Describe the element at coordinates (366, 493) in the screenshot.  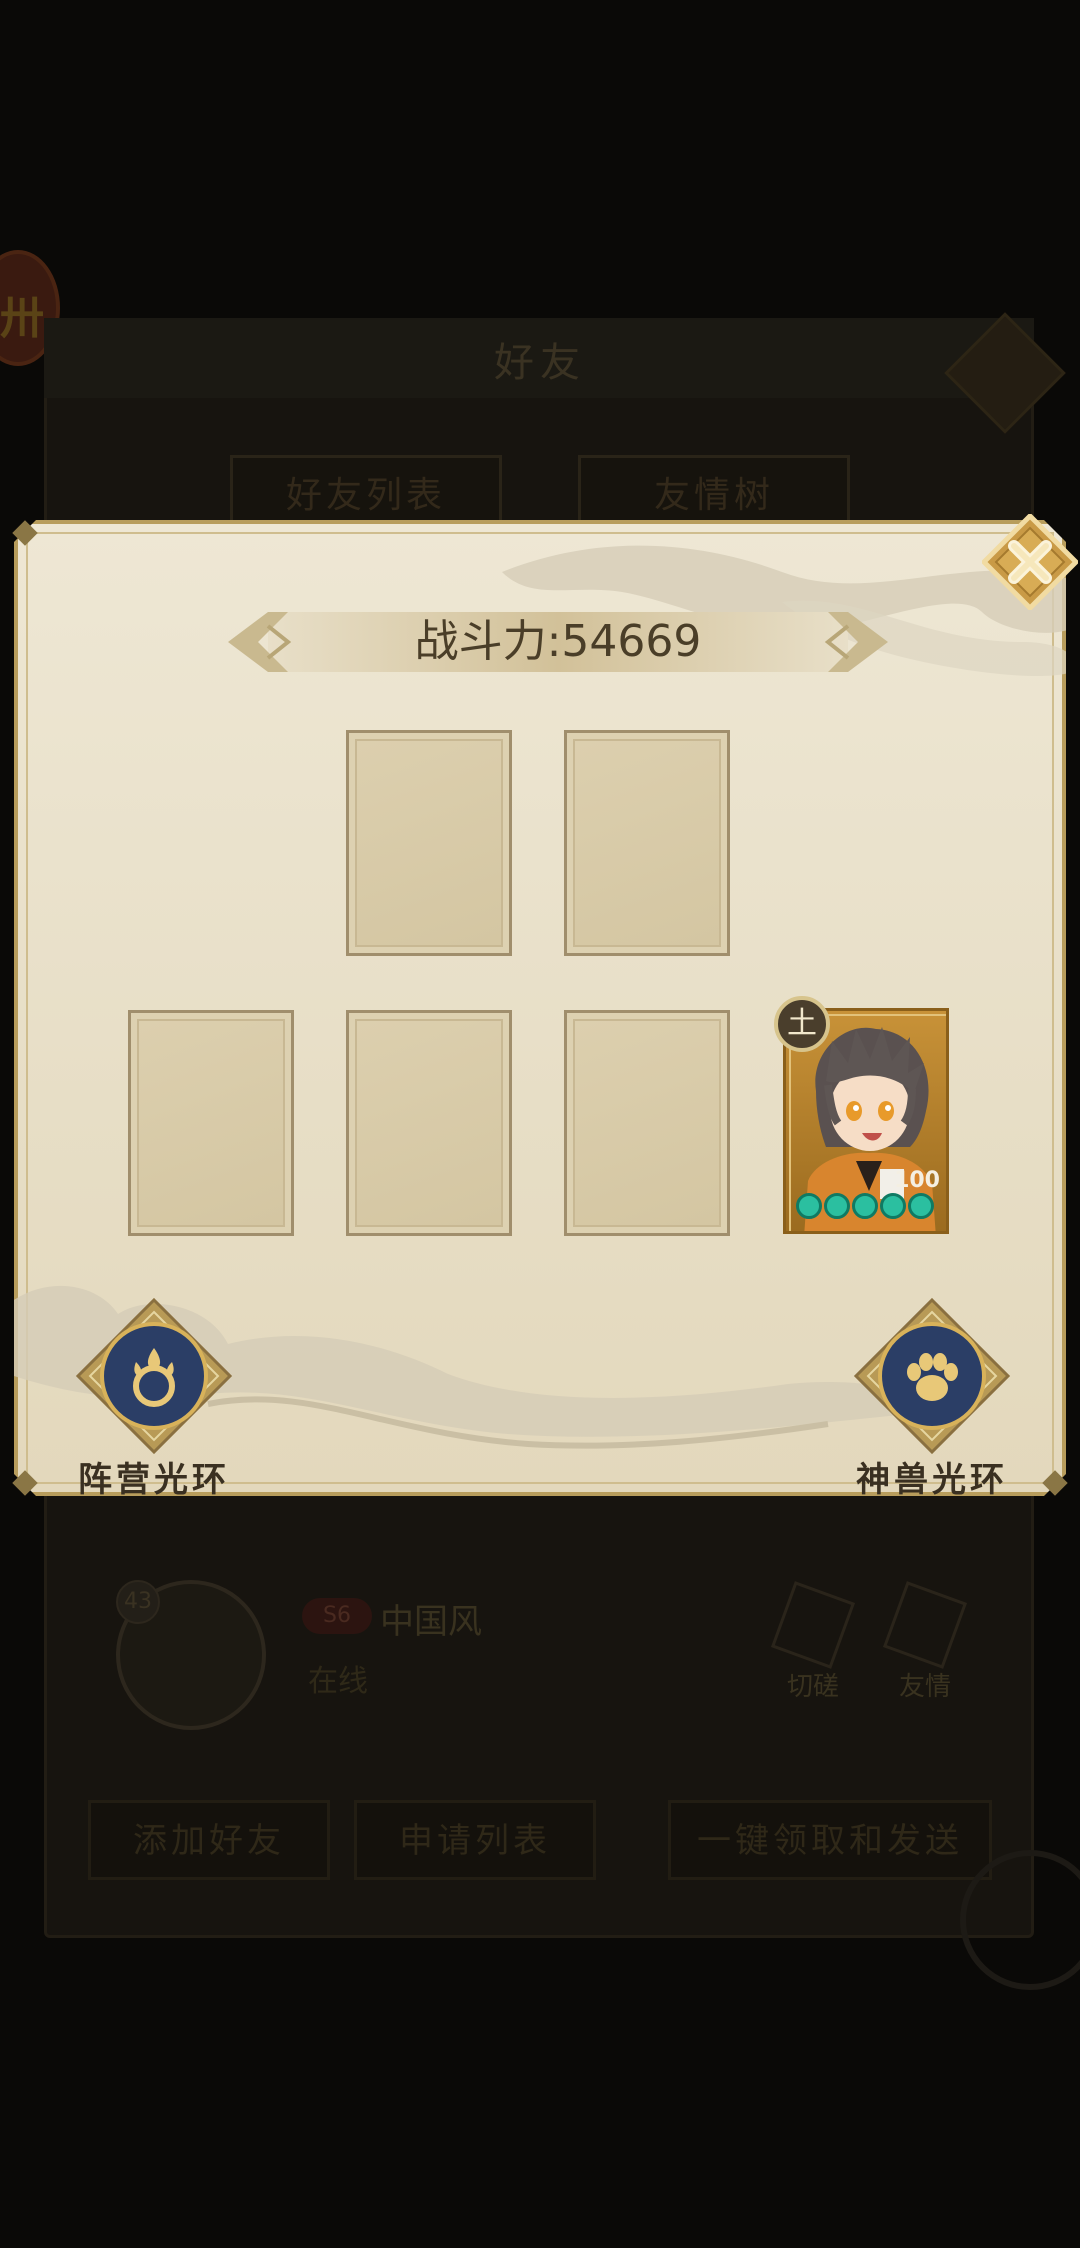
I see `tab-friend-list: 好友列表` at that location.